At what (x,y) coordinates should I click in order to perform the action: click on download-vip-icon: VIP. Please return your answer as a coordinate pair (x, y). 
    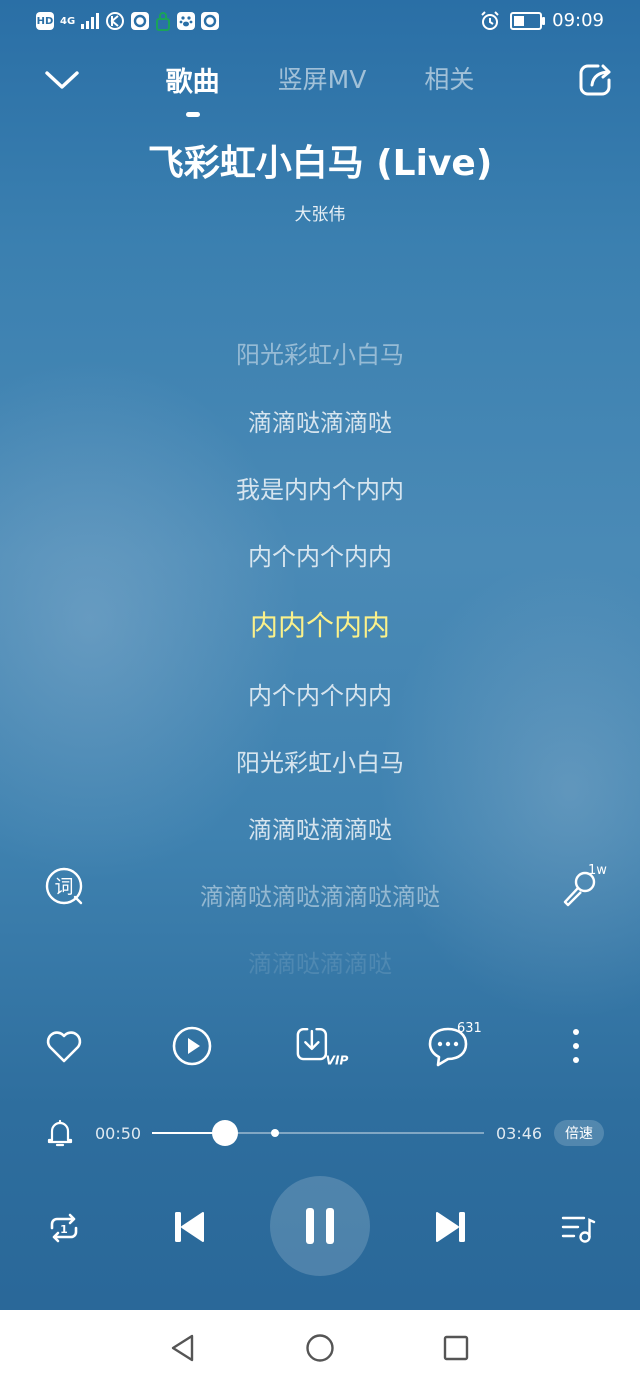
    Looking at the image, I should click on (322, 1047).